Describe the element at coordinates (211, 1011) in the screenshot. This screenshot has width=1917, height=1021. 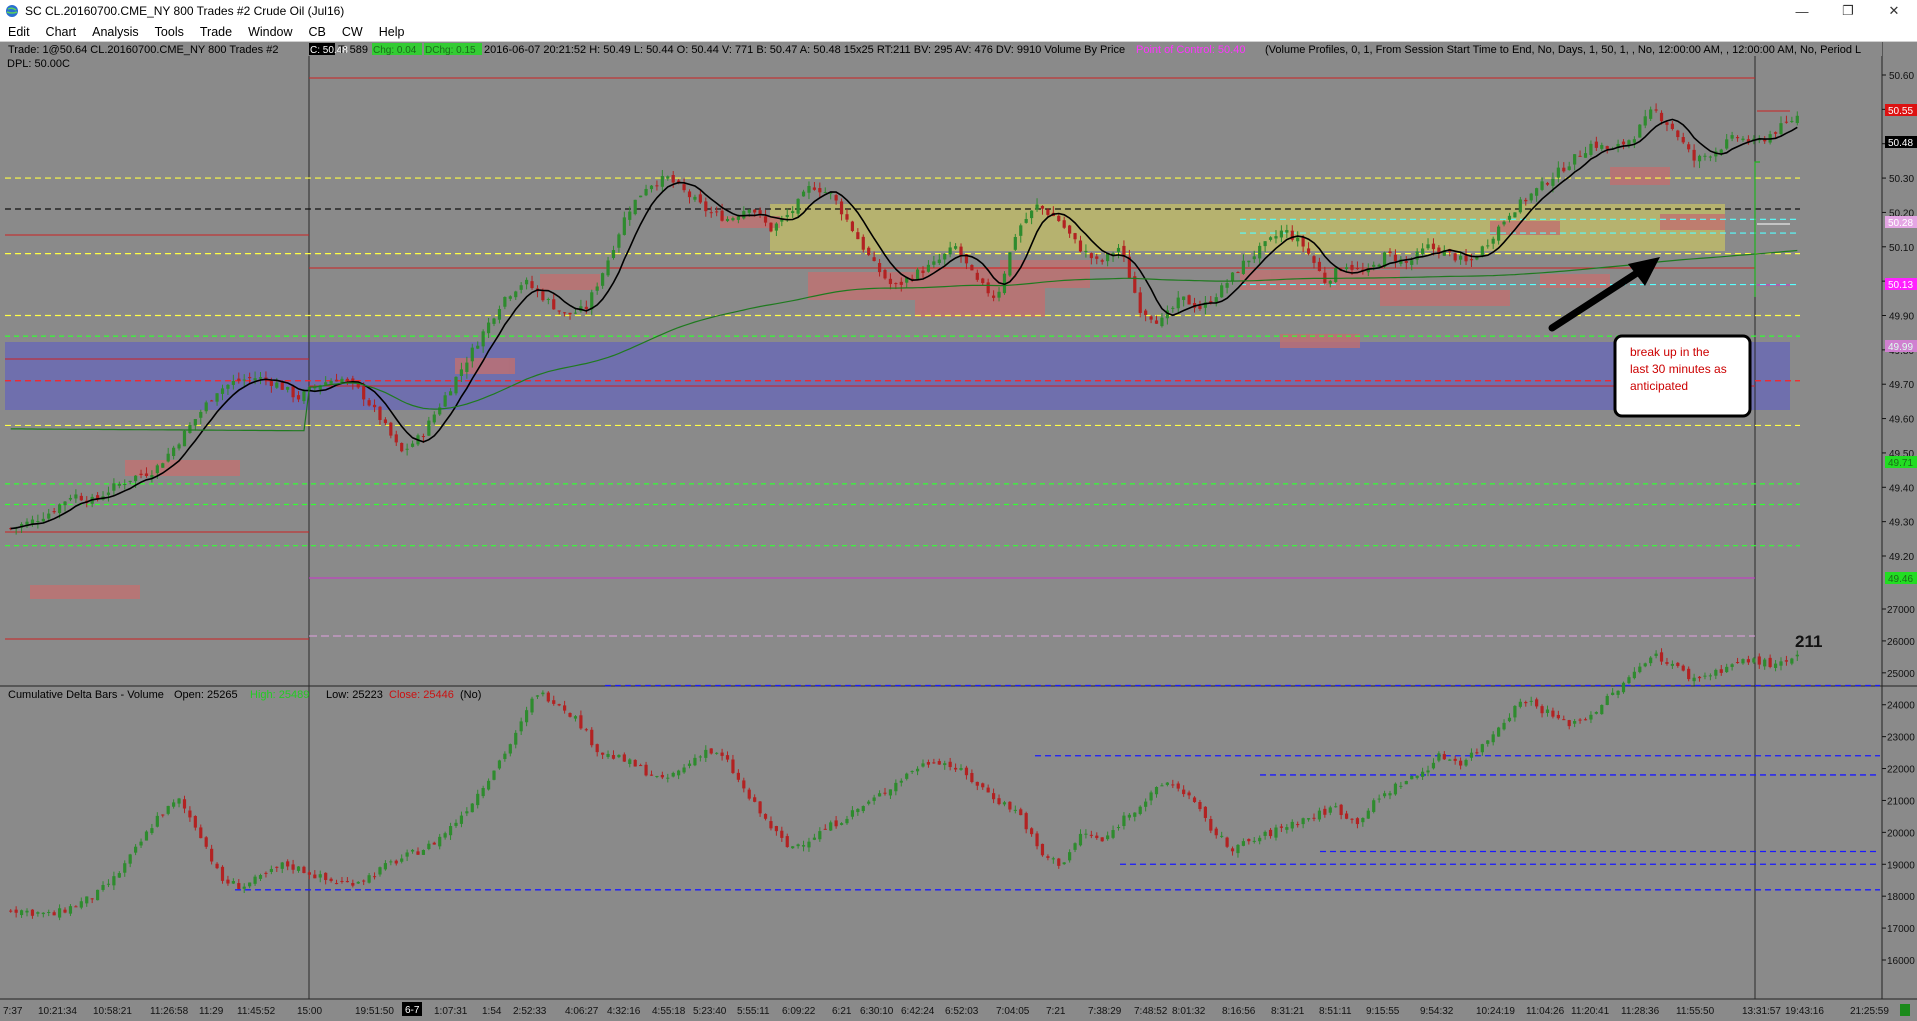
I see `time-label: 11:29` at that location.